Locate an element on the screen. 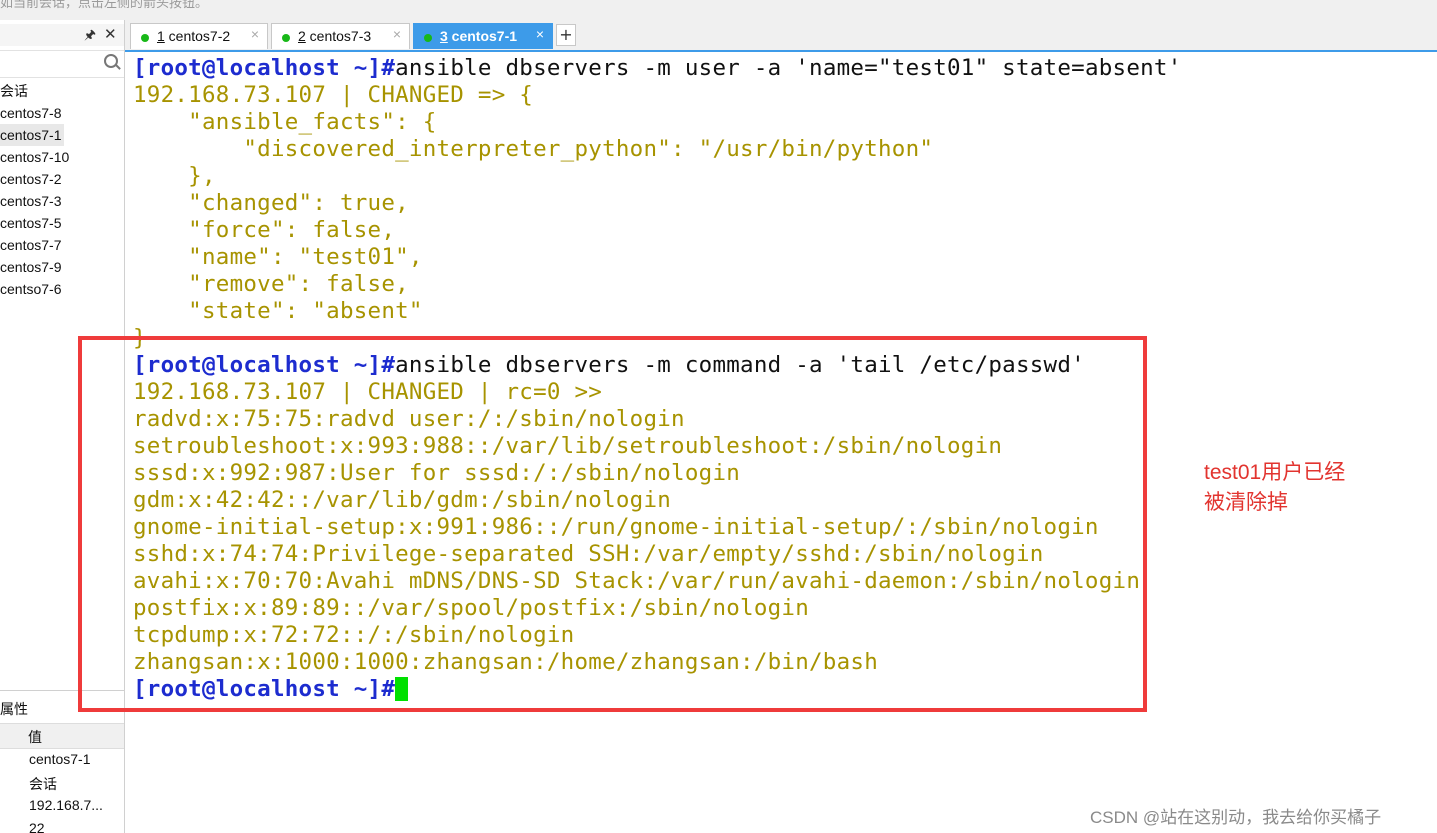  tab-number: 1 is located at coordinates (161, 36).